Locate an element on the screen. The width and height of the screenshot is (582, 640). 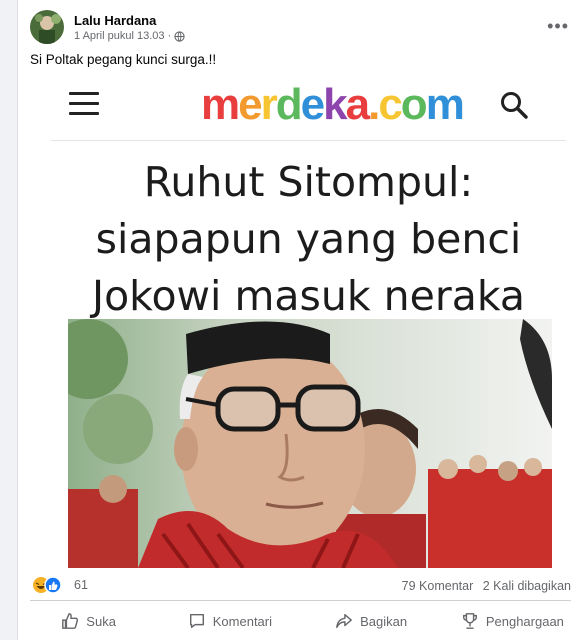
share-icon is located at coordinates (344, 621).